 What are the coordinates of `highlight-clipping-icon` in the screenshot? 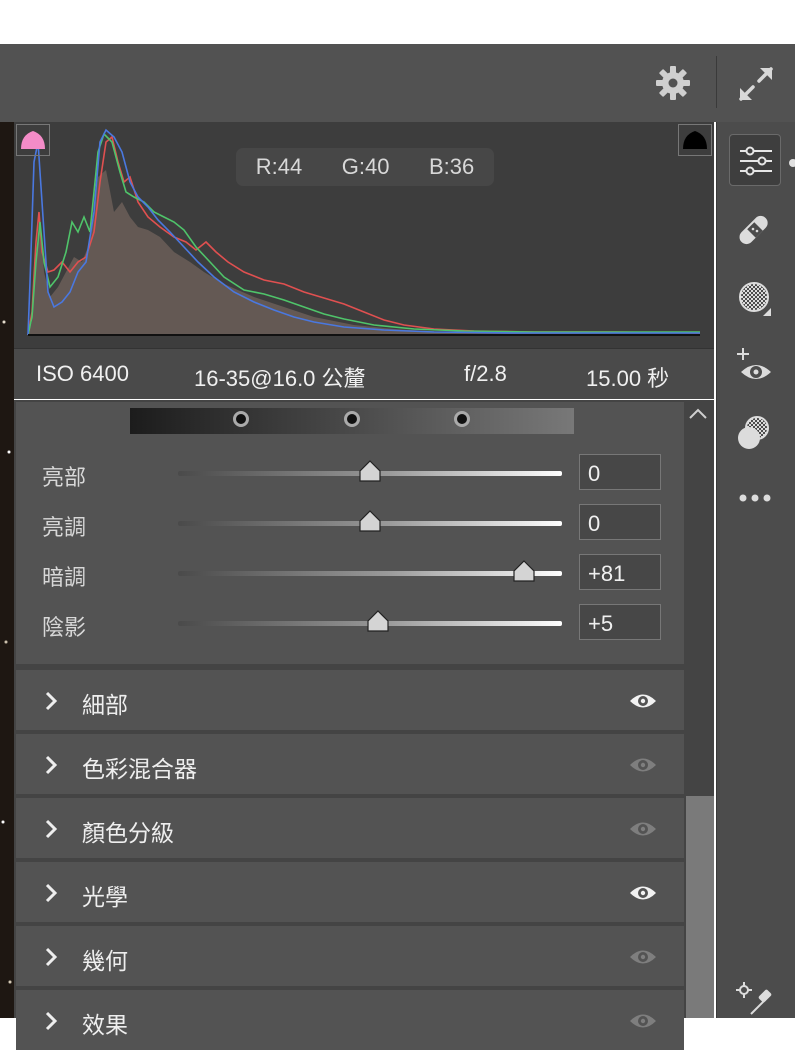 It's located at (695, 140).